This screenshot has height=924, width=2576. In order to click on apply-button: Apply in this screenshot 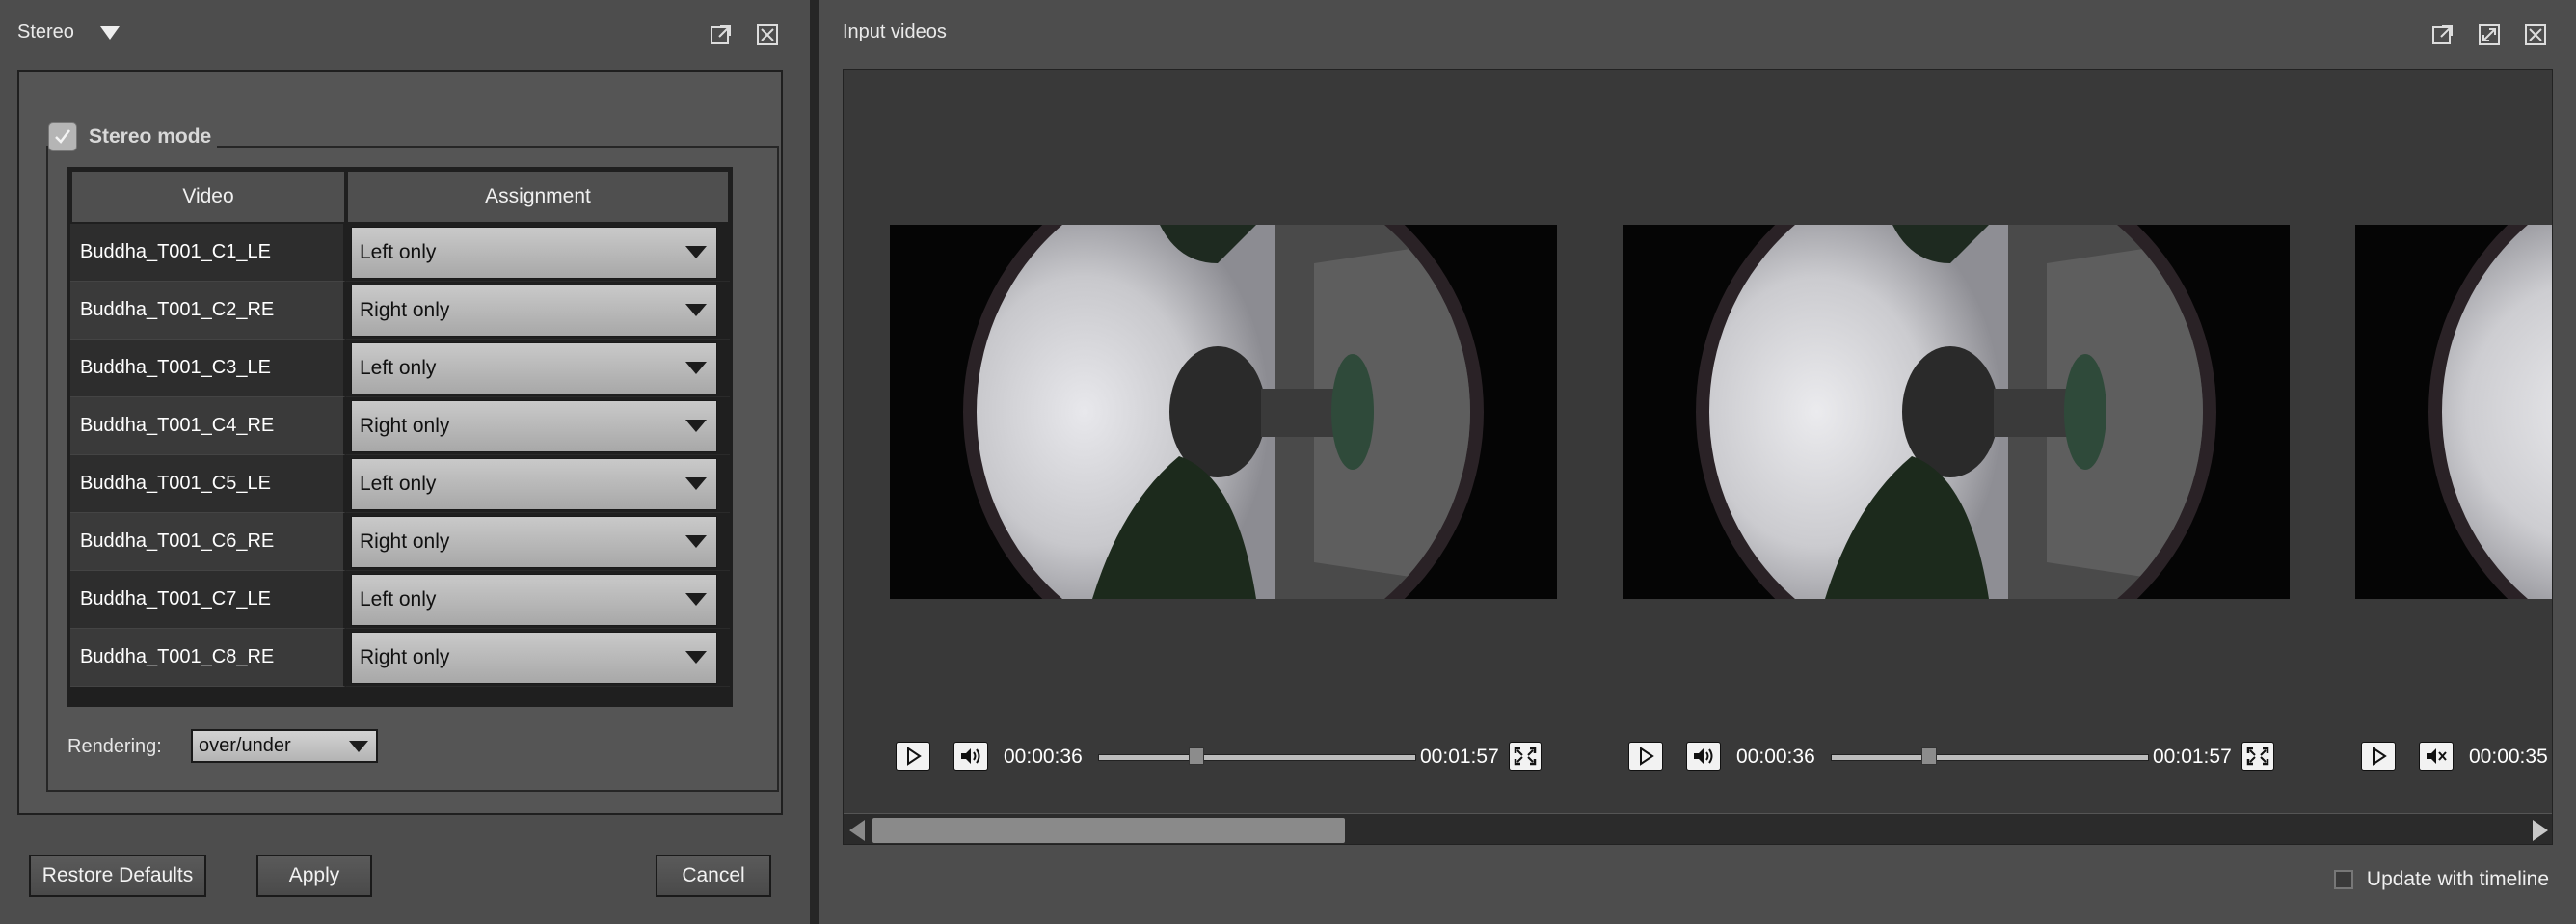, I will do `click(314, 876)`.